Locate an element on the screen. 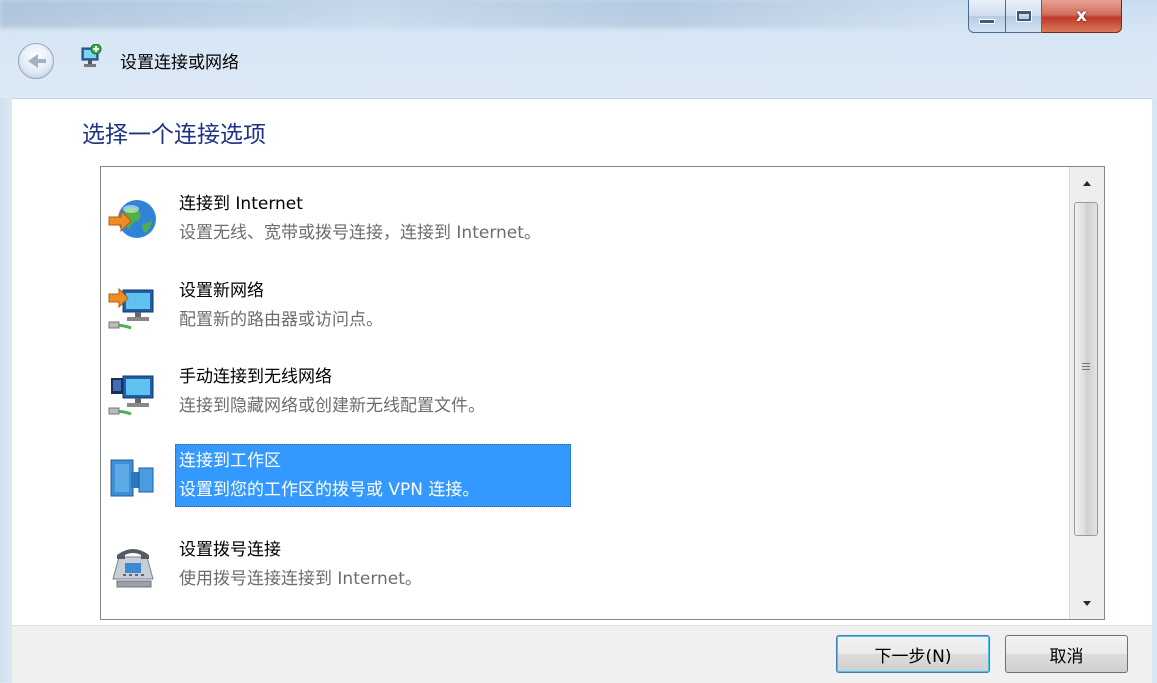  option-title: 连接到 Internet is located at coordinates (241, 204).